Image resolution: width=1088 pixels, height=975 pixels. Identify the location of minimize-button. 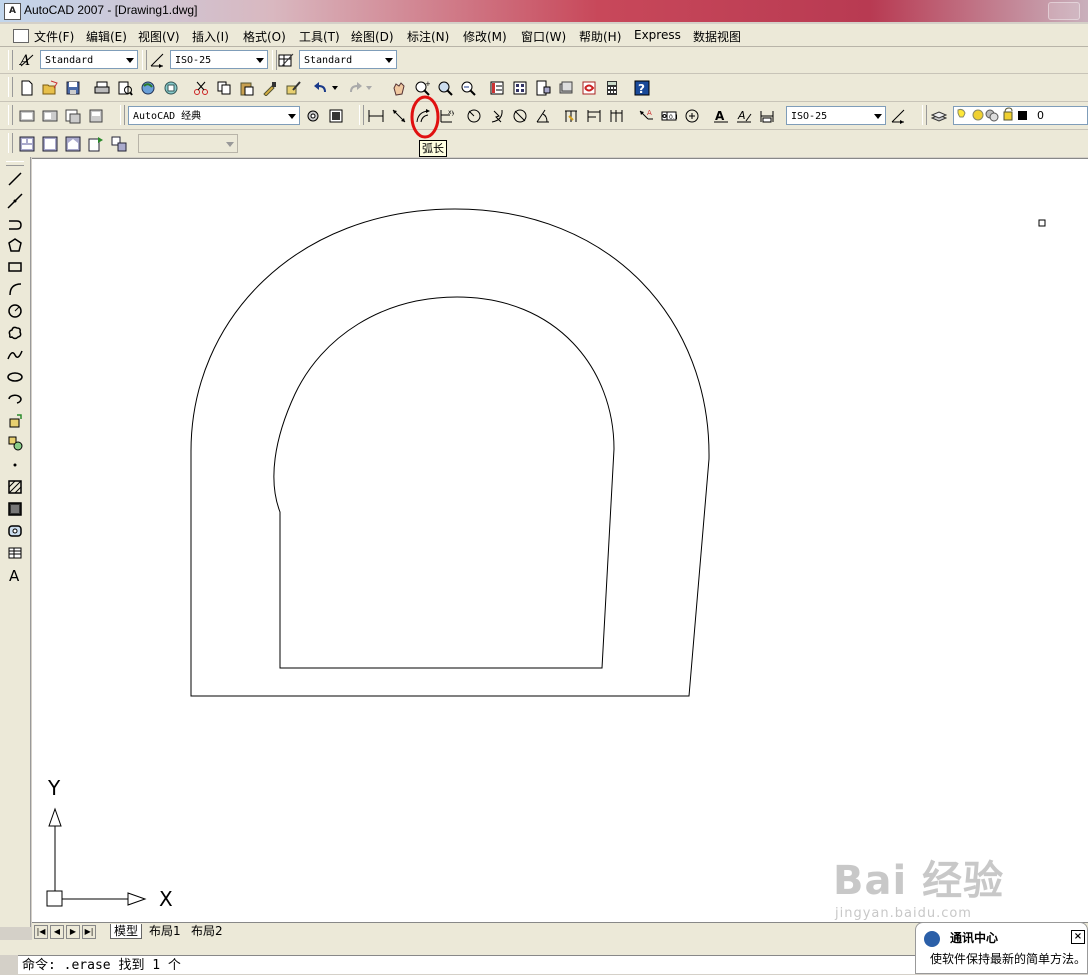
(1064, 11).